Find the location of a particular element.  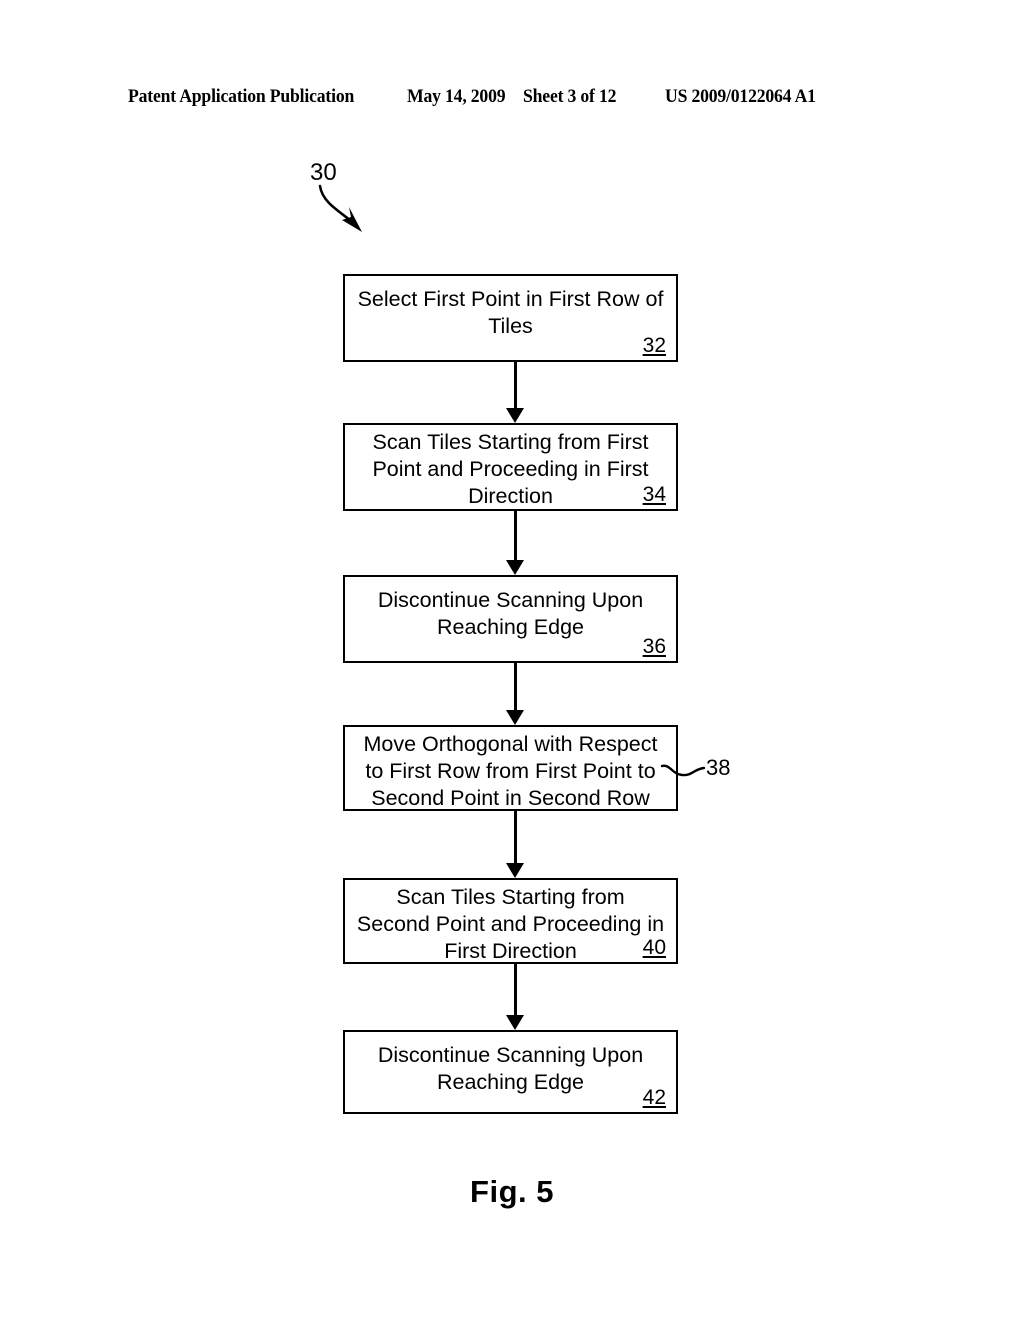

flow-node-34-ref: 34 is located at coordinates (654, 494).